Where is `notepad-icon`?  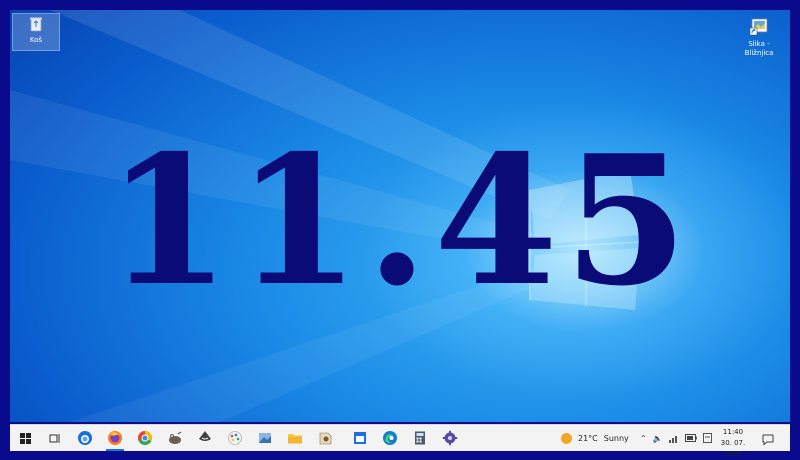
notepad-icon is located at coordinates (325, 438).